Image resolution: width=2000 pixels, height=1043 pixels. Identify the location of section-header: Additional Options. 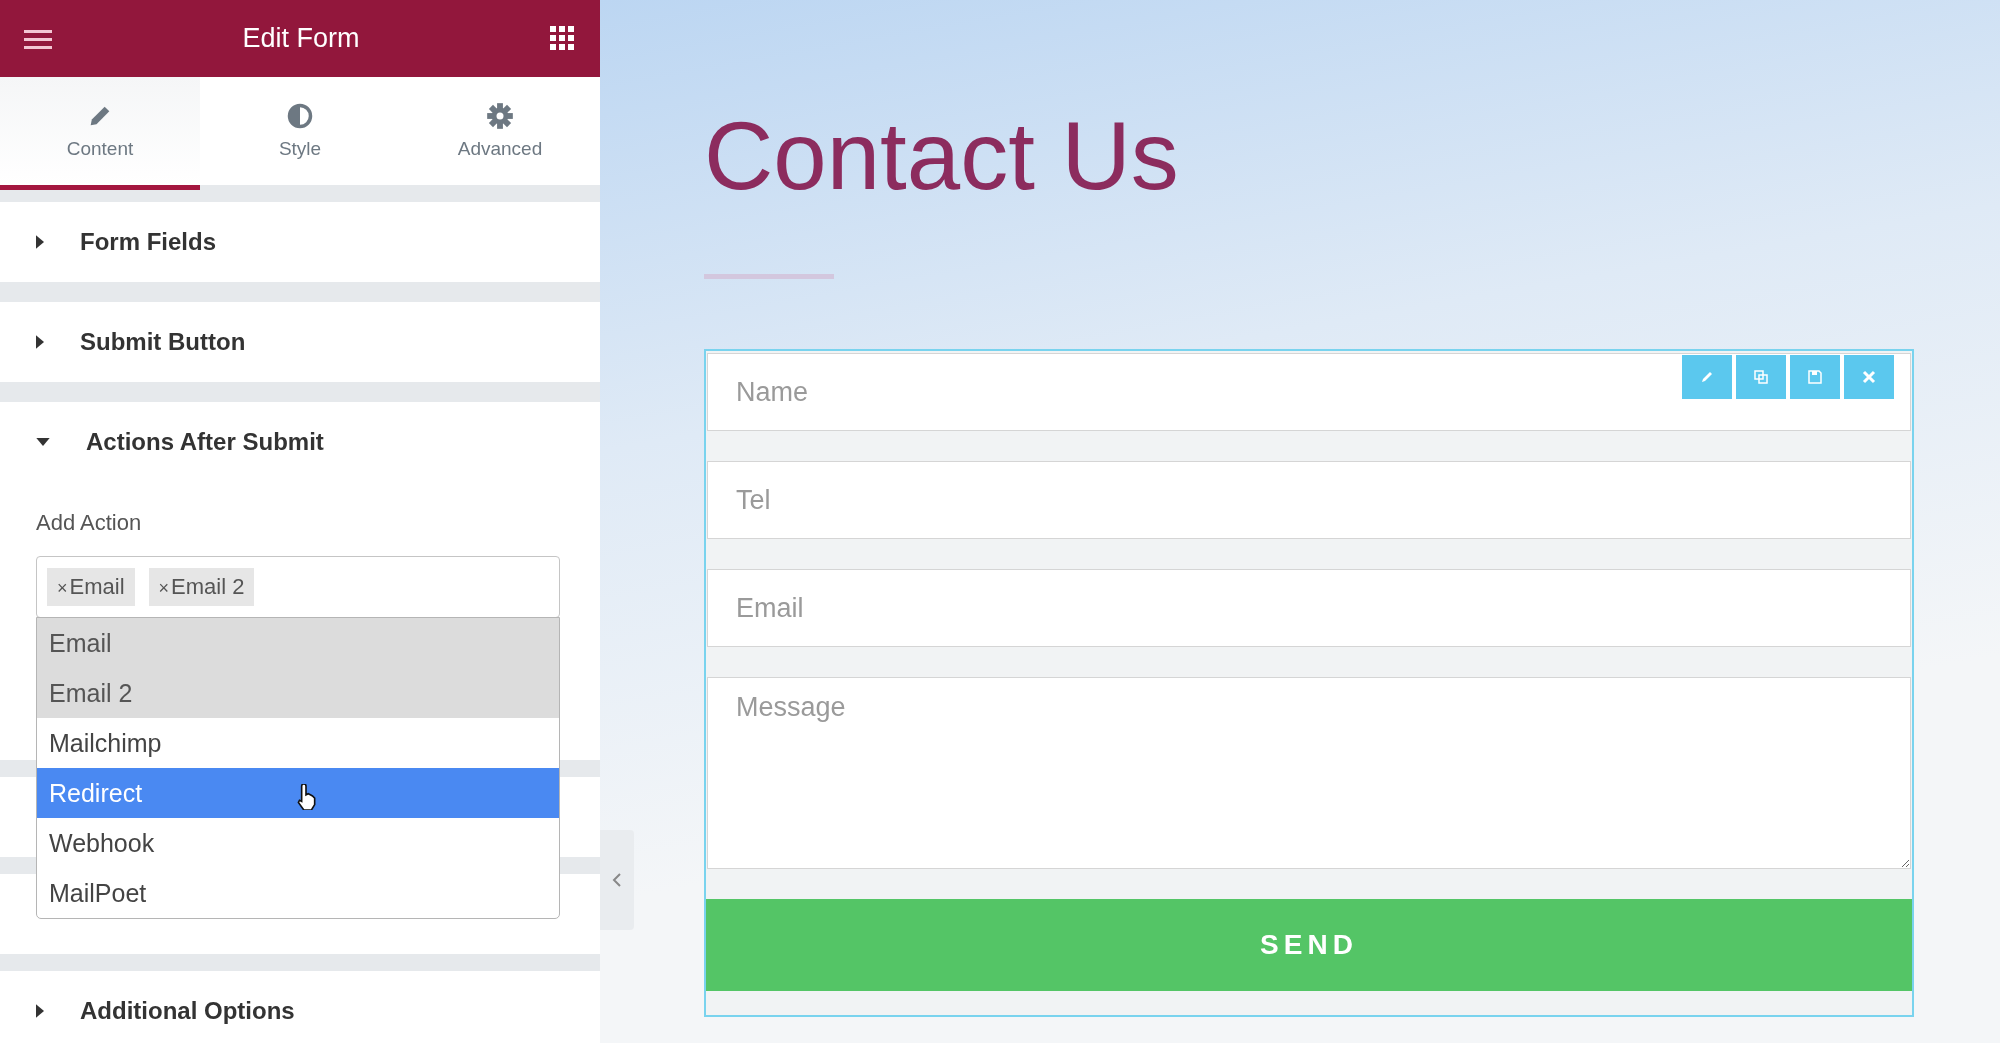
(300, 1007).